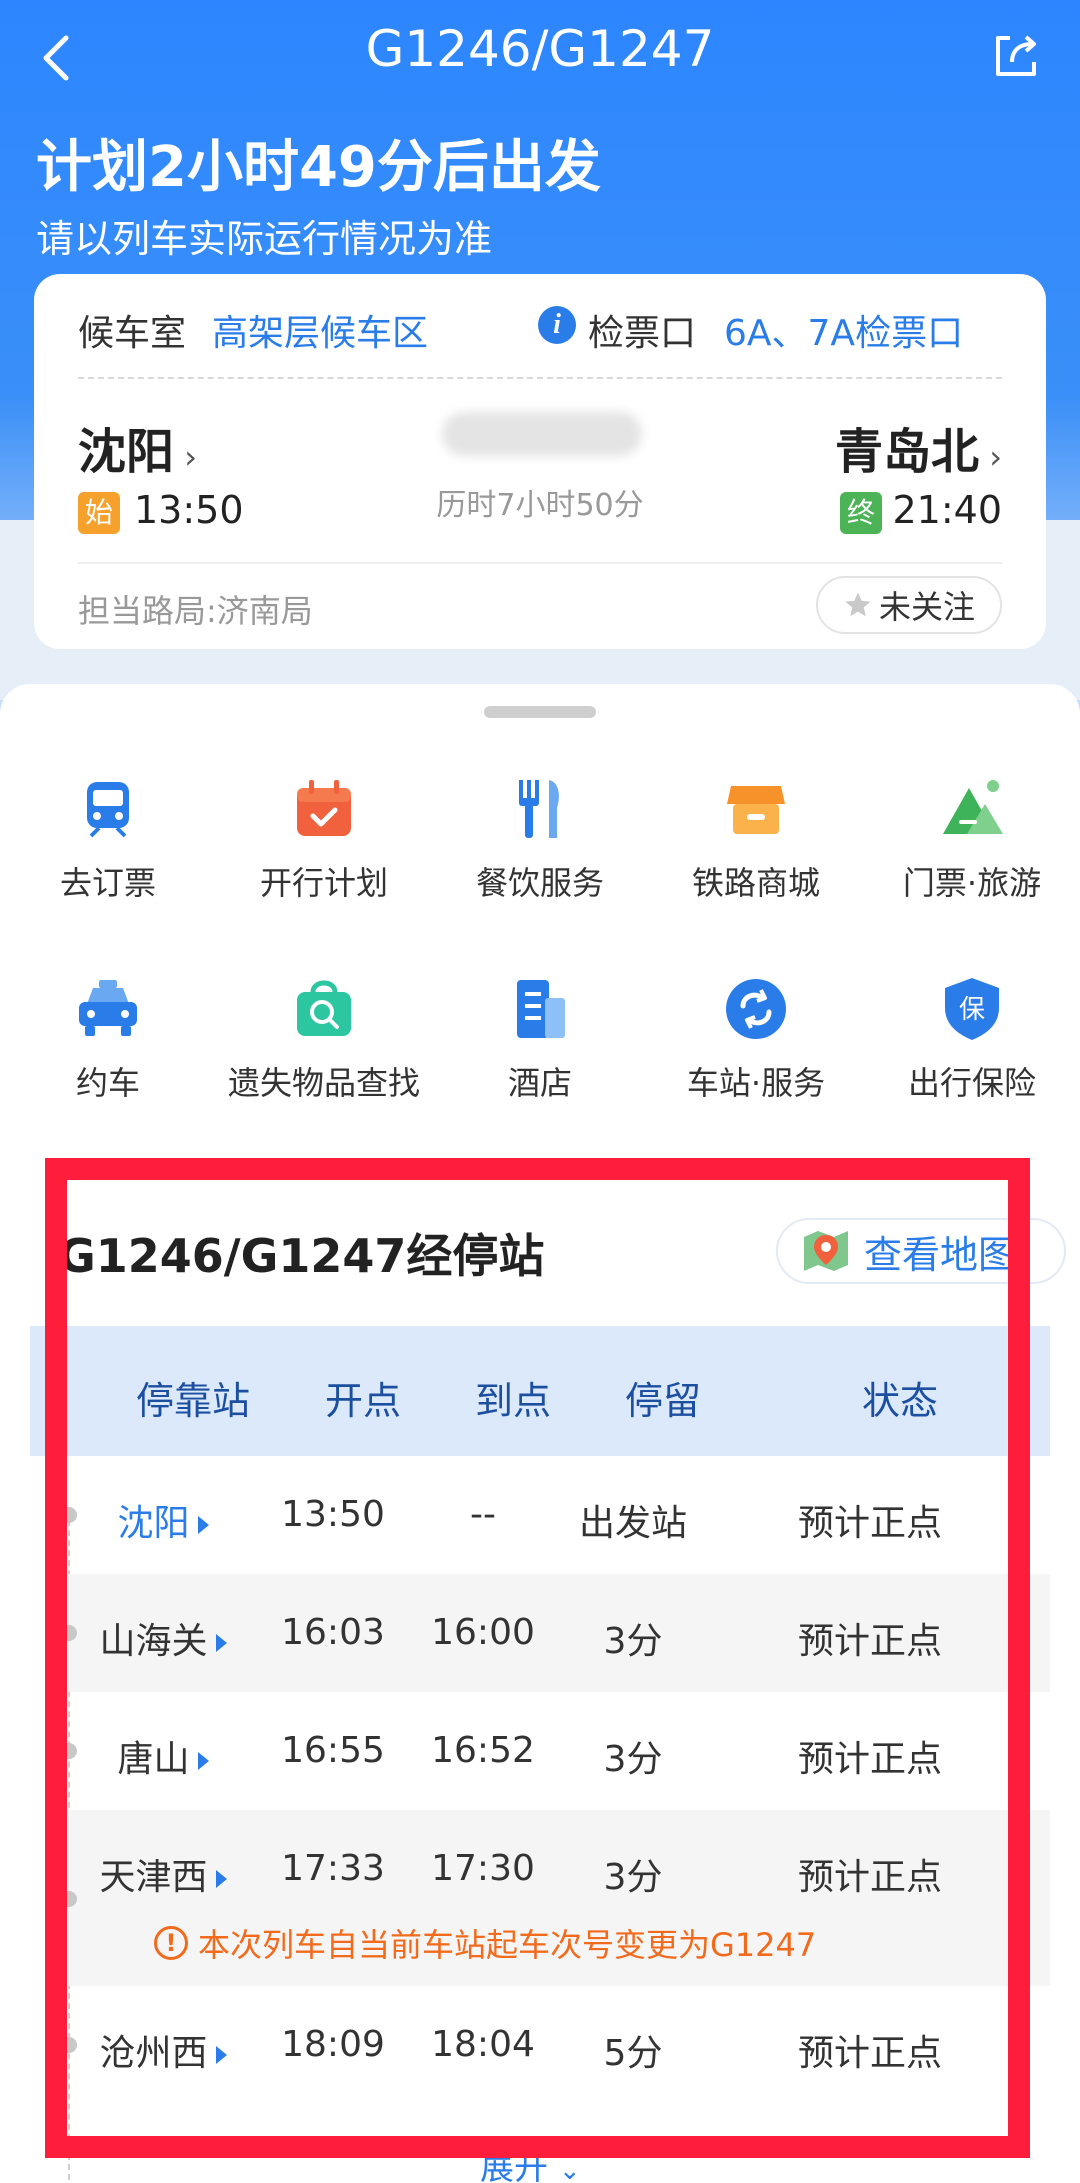 The height and width of the screenshot is (2183, 1080). I want to click on station-cell: 天津西, so click(163, 1874).